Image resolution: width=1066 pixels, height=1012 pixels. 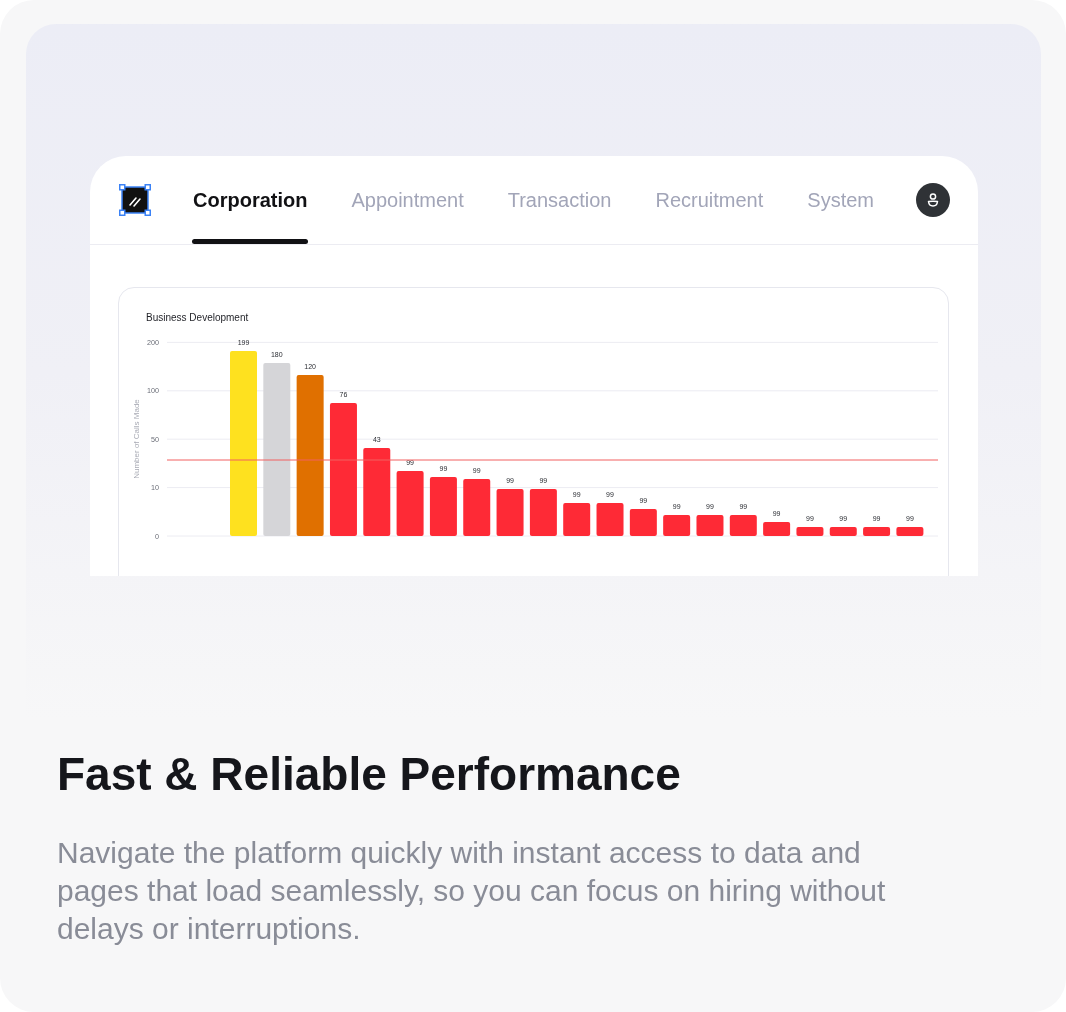 I want to click on chart-title: Business Development, so click(x=197, y=318).